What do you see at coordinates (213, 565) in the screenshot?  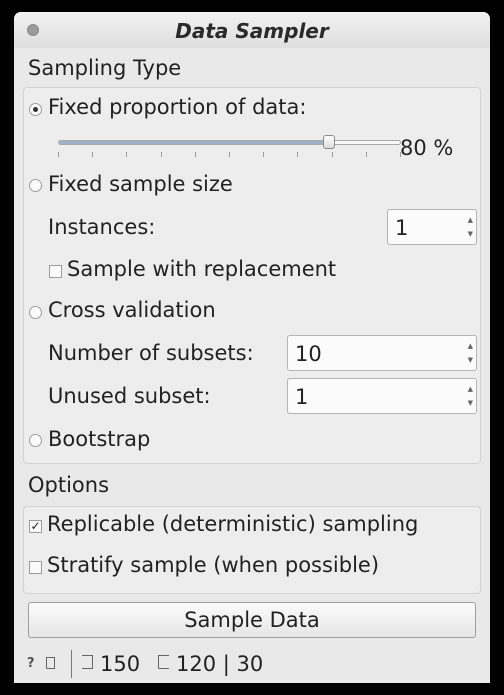 I see `stratify-label: Stratify sample (when possible)` at bounding box center [213, 565].